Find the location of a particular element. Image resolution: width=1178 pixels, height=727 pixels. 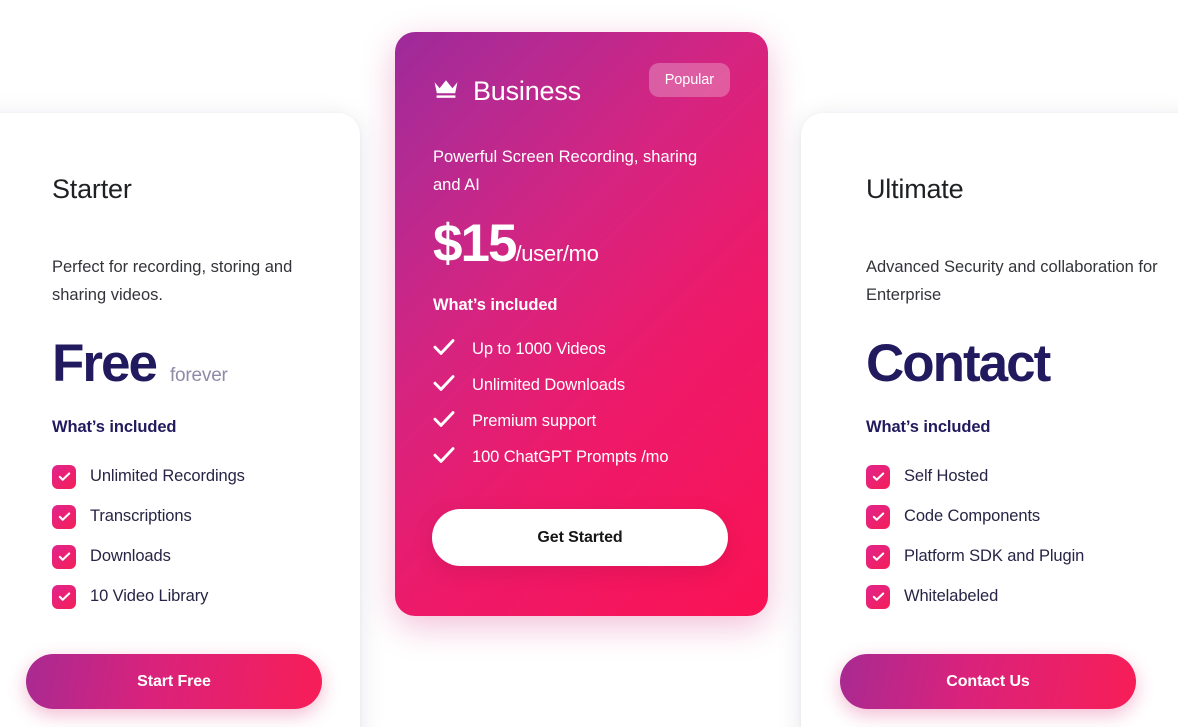

starter-price-row: Free forever is located at coordinates (188, 363).